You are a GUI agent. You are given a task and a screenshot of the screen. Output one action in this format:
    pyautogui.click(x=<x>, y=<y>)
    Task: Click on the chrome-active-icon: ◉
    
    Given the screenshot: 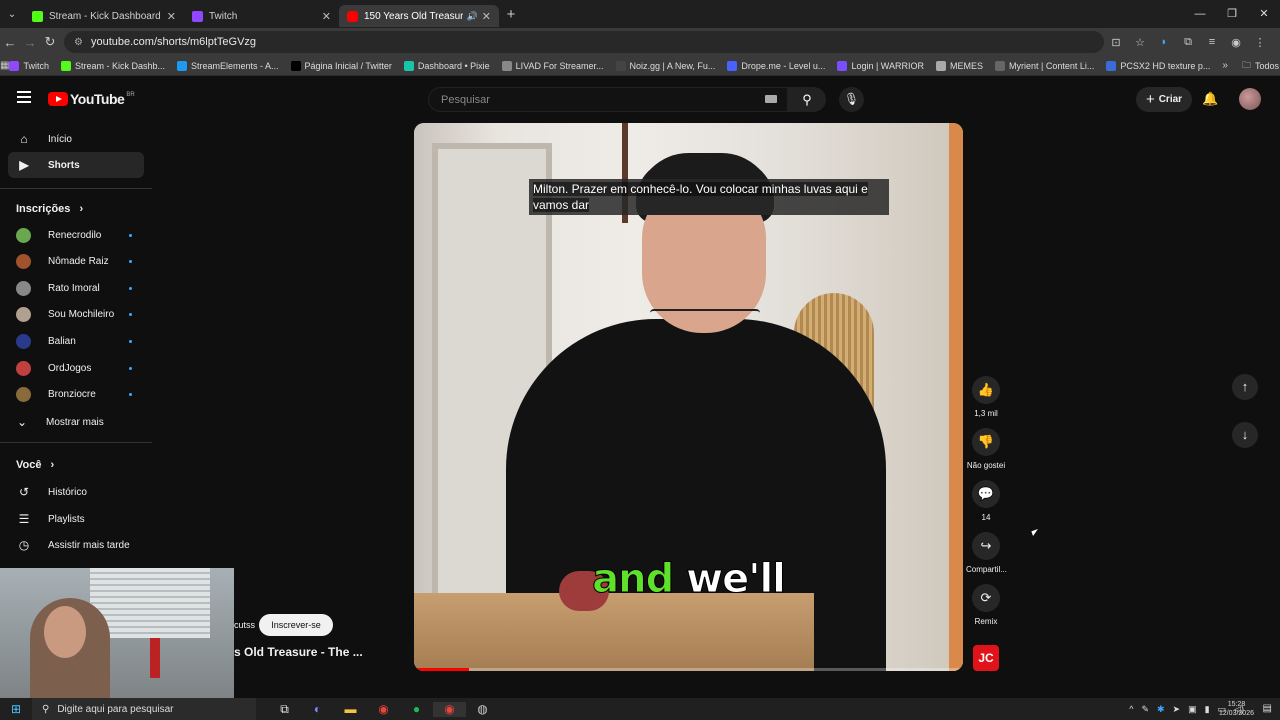 What is the action you would take?
    pyautogui.click(x=449, y=709)
    